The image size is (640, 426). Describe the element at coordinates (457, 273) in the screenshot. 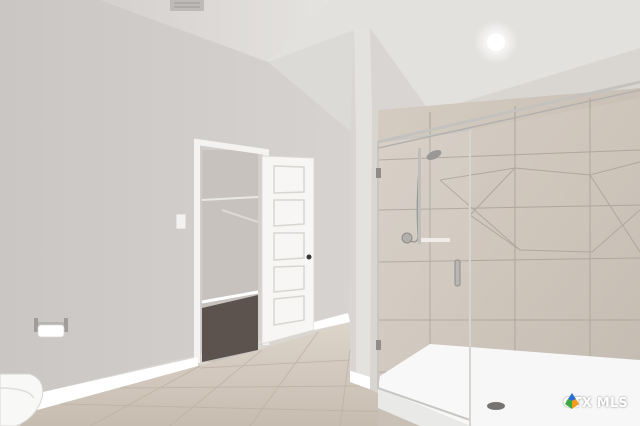

I see `shower-door-handle` at that location.